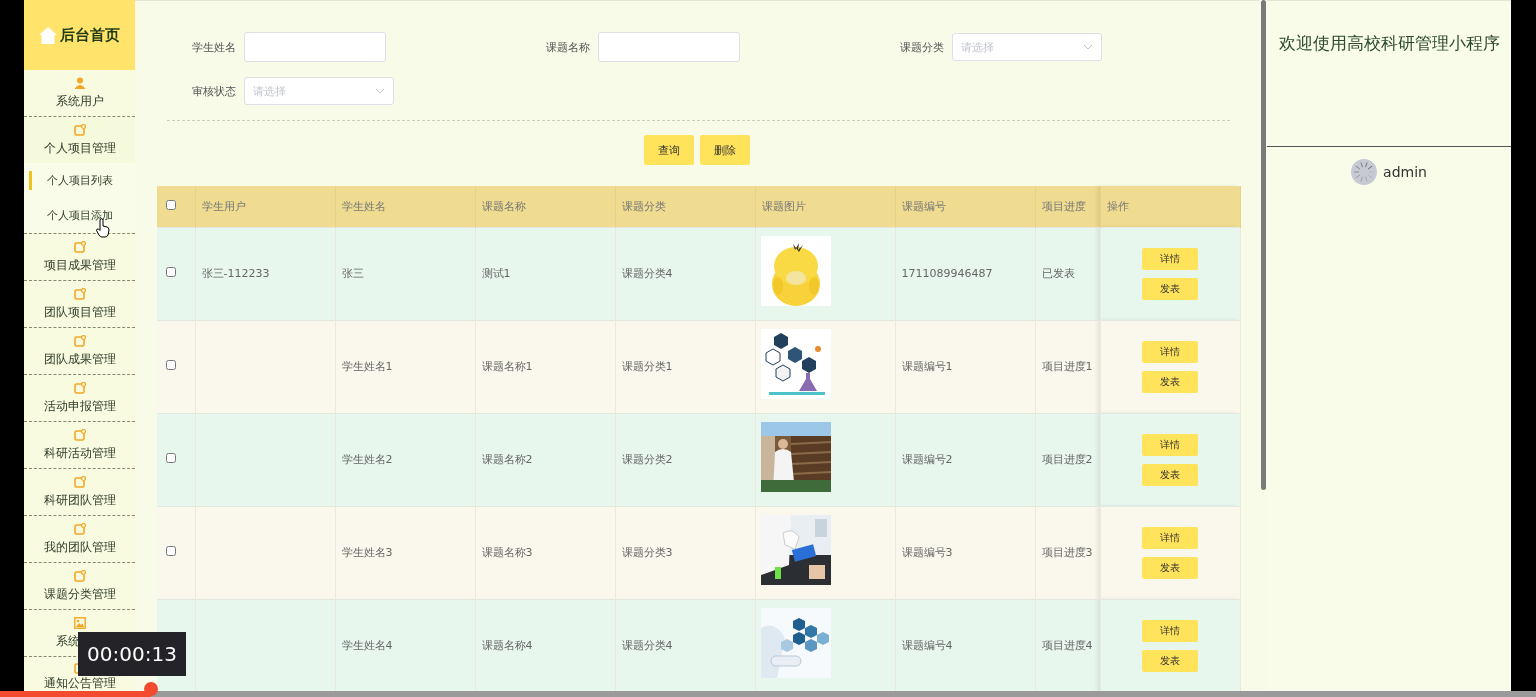 The height and width of the screenshot is (697, 1536). I want to click on table-cell: 张三-112233, so click(265, 273).